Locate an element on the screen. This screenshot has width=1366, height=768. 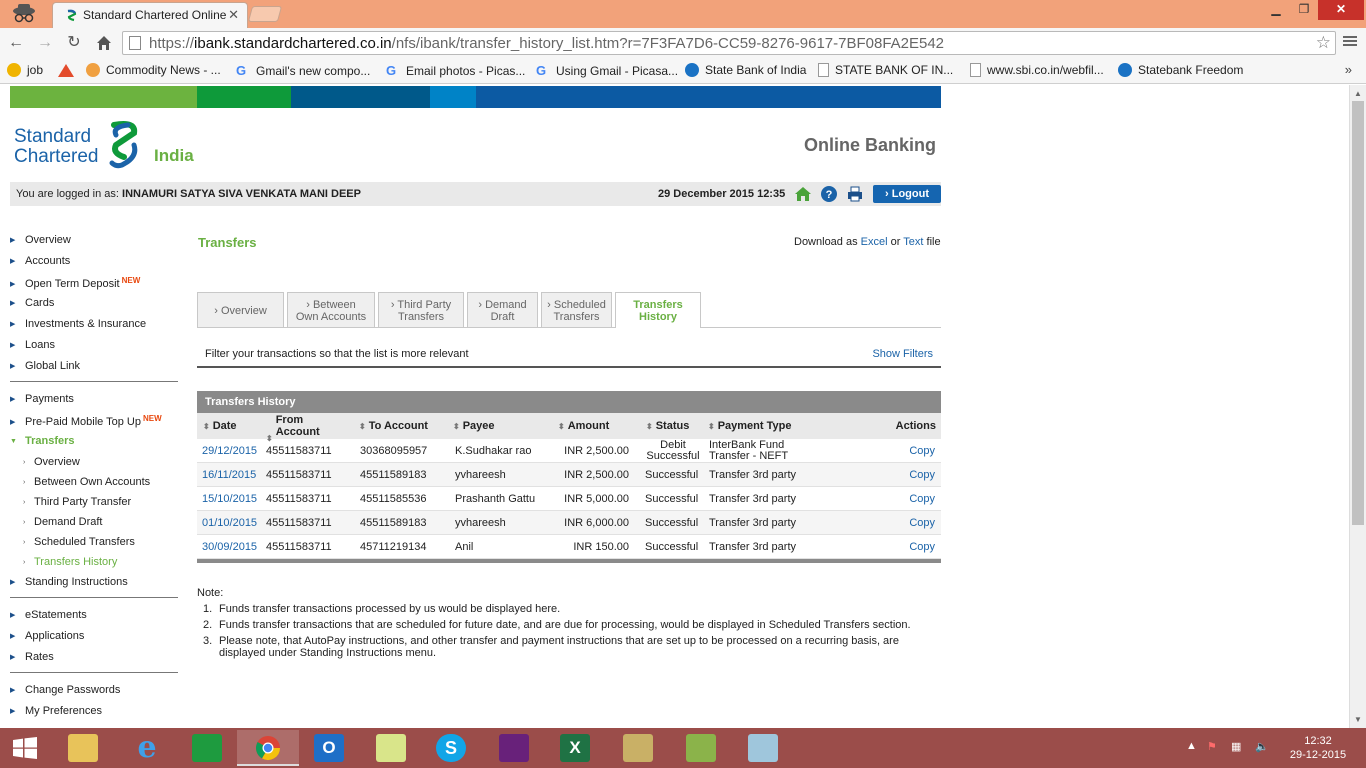
nav-cards: ▶ Cards is located at coordinates (32, 303).